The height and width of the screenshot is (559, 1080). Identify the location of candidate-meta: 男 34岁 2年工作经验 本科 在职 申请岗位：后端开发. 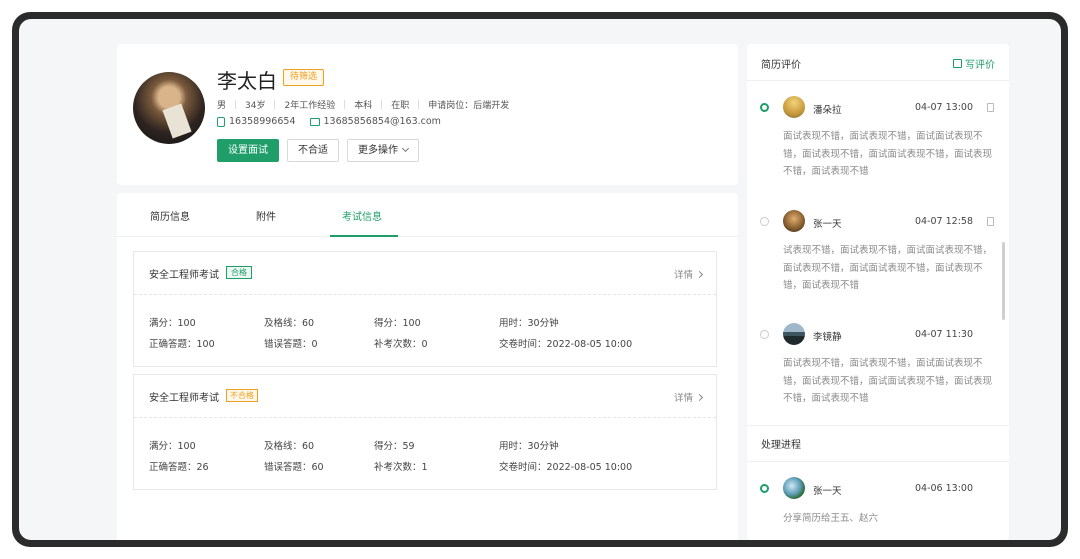
(363, 104).